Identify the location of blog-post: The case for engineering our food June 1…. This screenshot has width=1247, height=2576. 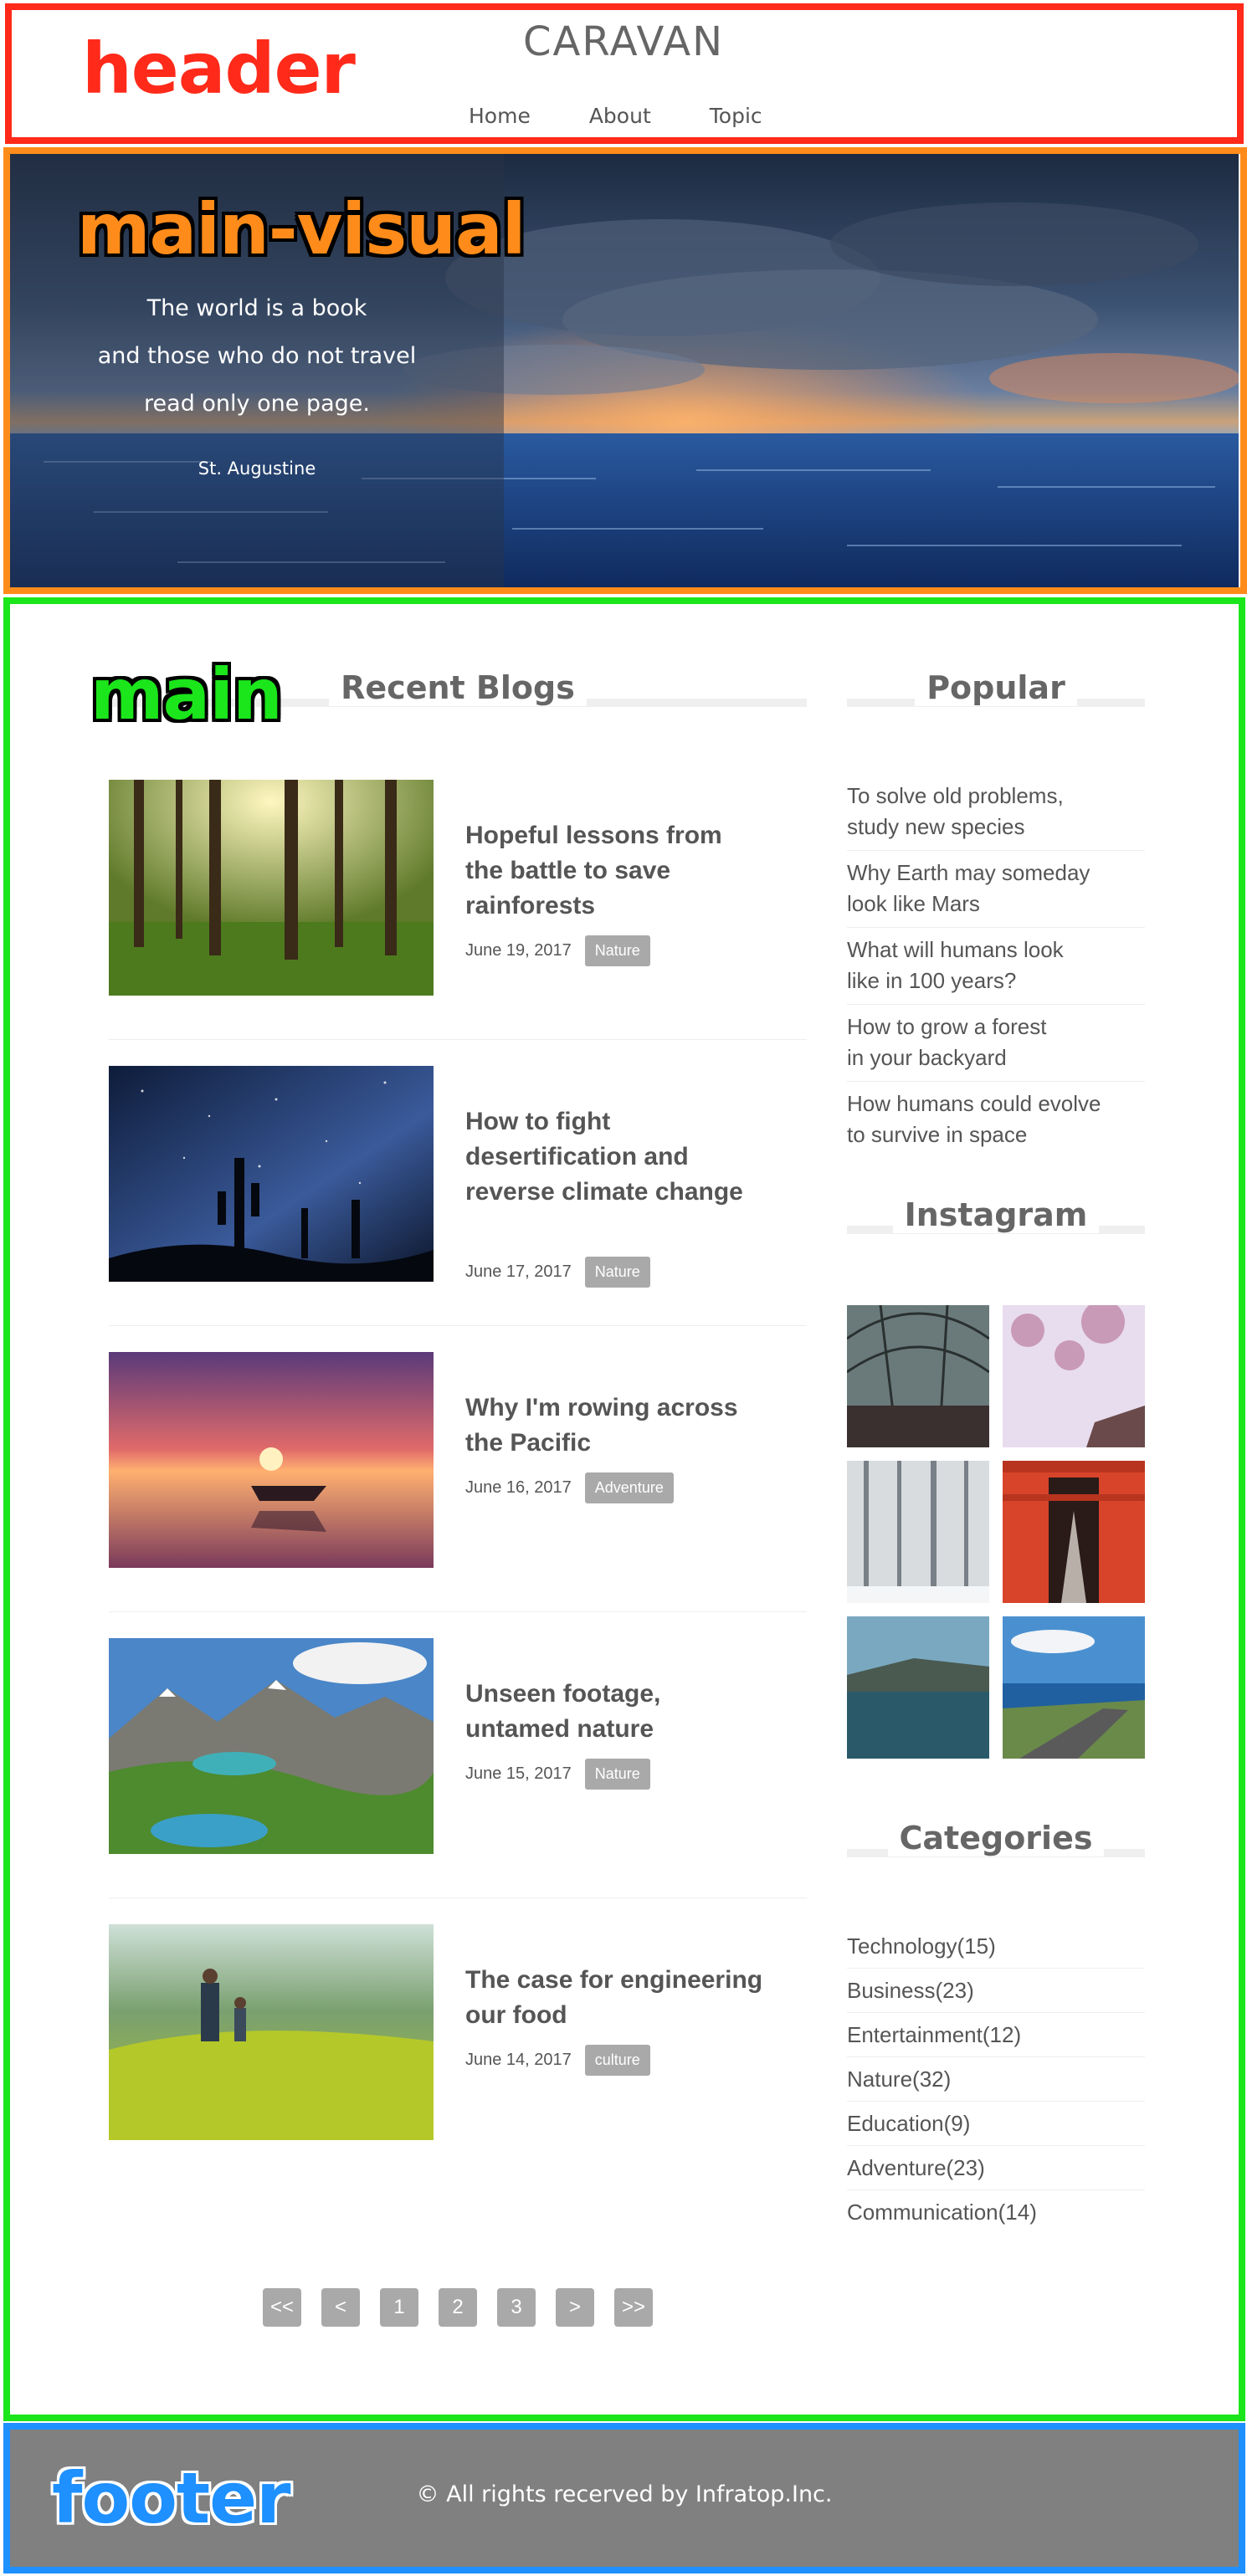
(458, 2037).